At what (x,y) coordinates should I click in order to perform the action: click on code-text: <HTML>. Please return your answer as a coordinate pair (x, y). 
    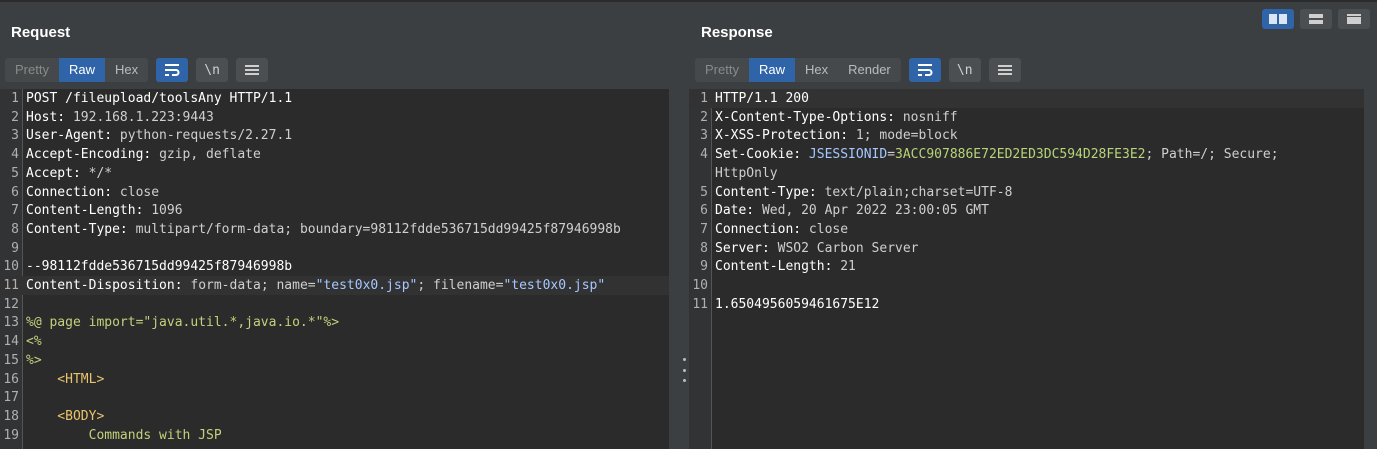
    Looking at the image, I should click on (65, 379).